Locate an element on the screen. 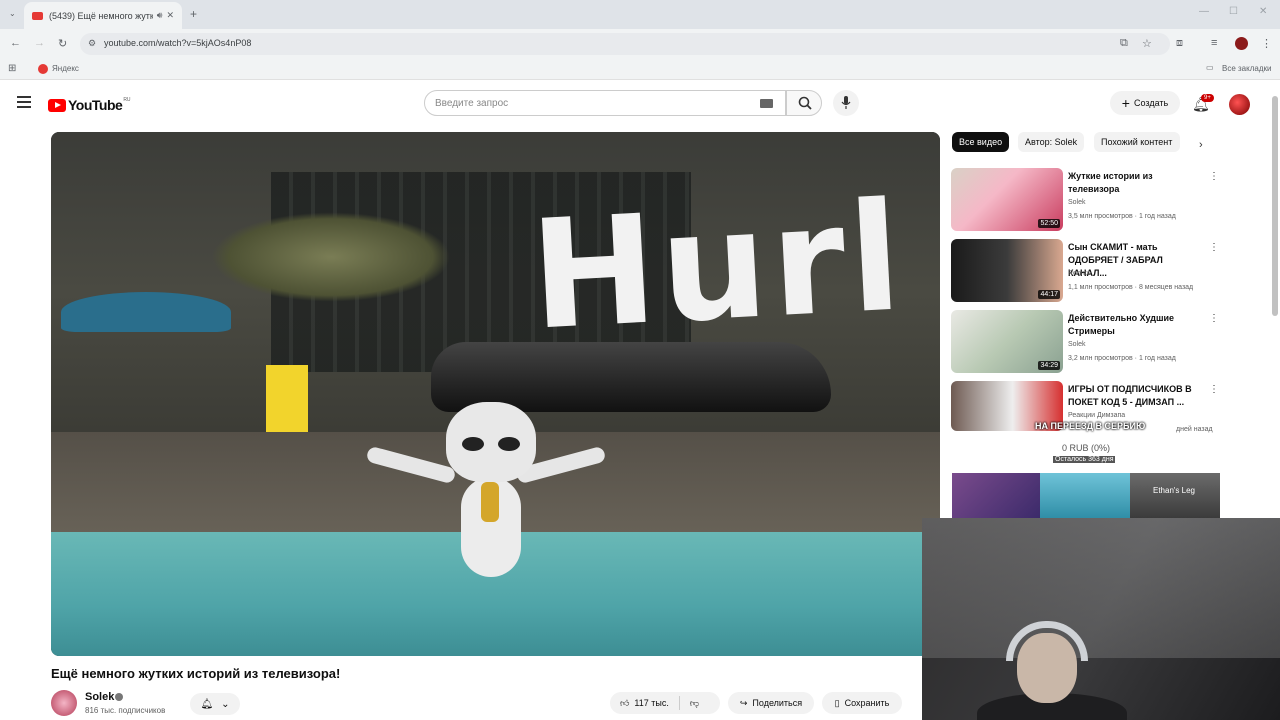 Image resolution: width=1280 pixels, height=720 pixels. extensions-icon: ⧈ is located at coordinates (1179, 43).